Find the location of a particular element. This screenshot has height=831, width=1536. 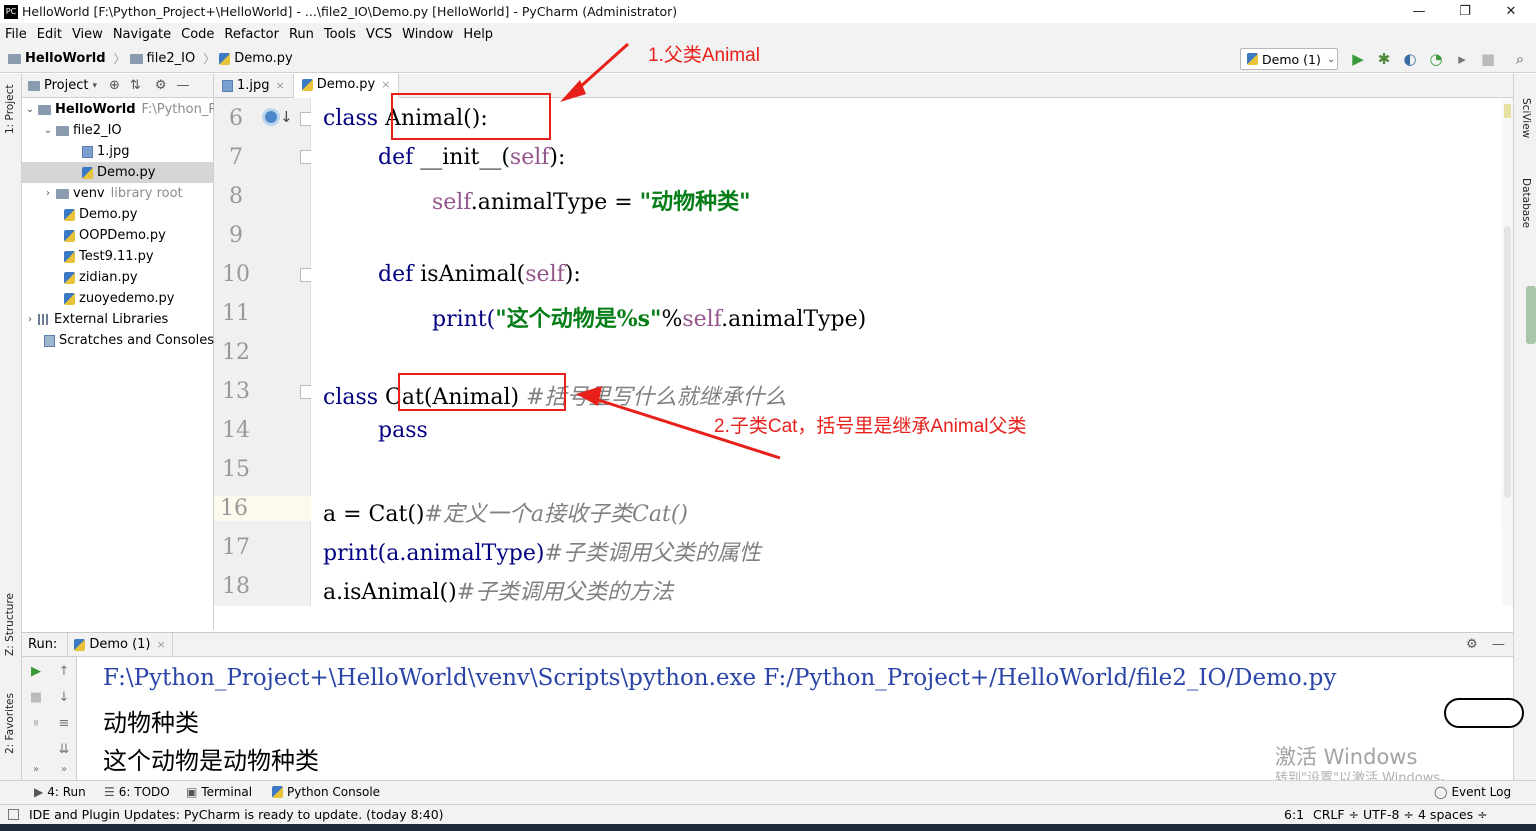

menu-file: File is located at coordinates (16, 34).